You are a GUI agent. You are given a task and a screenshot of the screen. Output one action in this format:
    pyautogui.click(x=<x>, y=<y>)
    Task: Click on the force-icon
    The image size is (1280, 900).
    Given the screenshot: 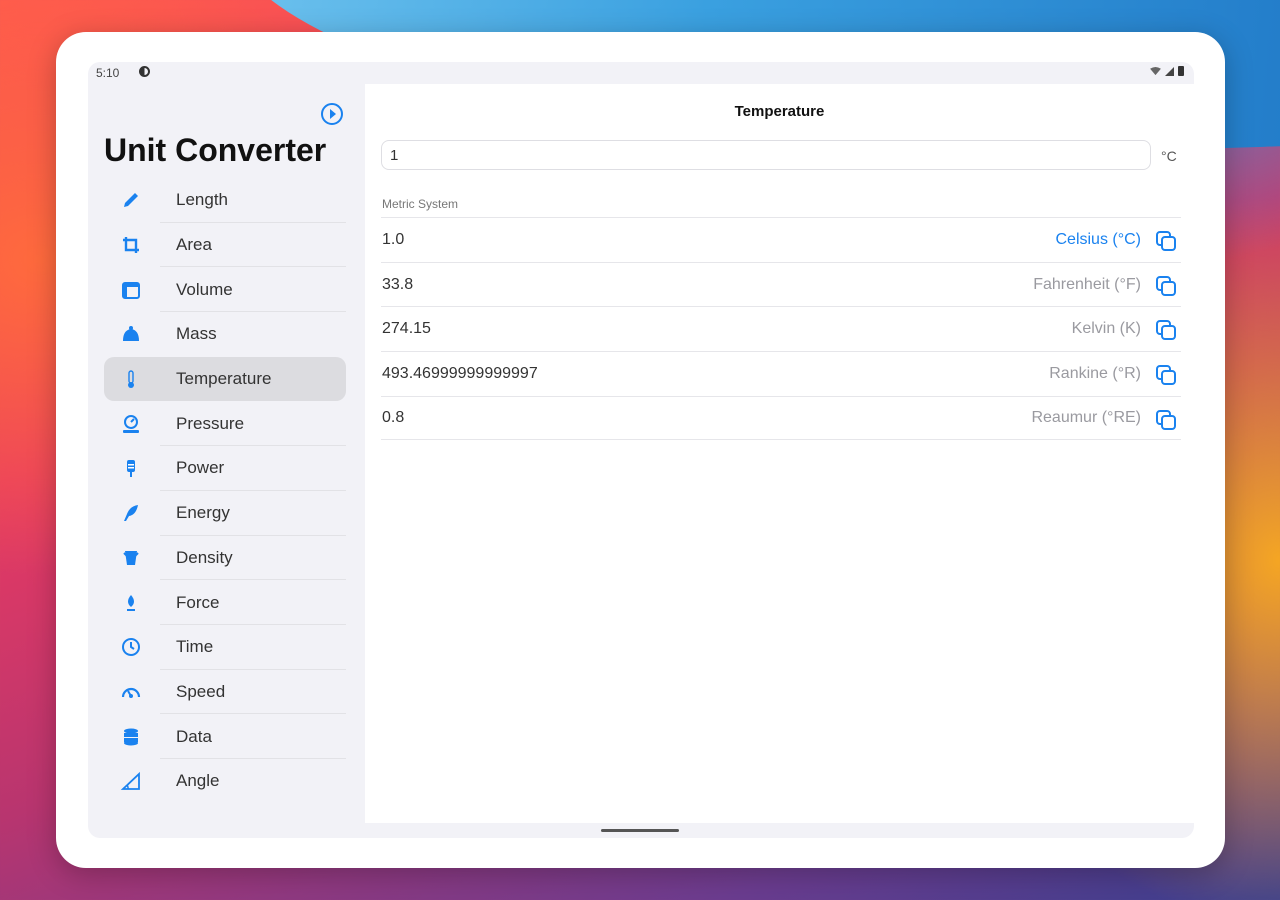 What is the action you would take?
    pyautogui.click(x=131, y=603)
    